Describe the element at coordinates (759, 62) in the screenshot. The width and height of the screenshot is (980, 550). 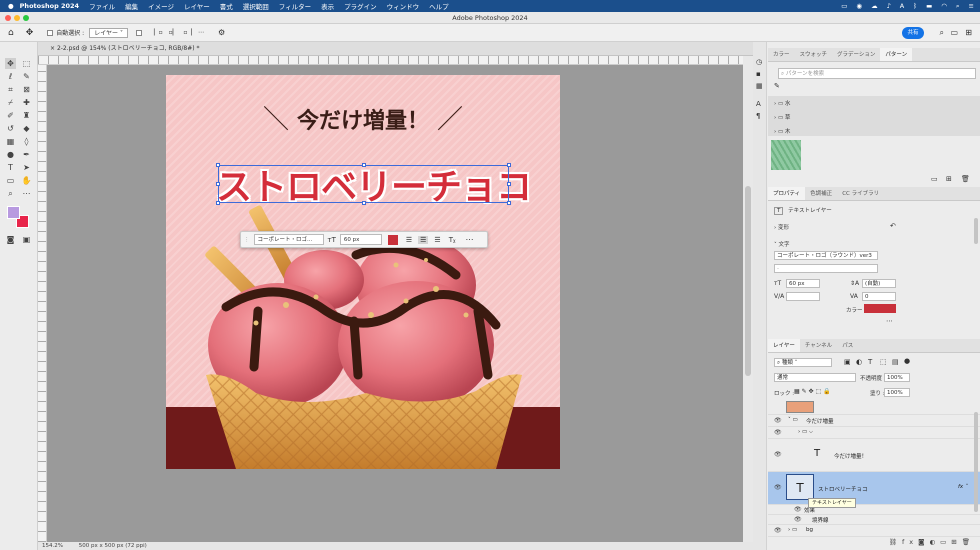
I see `history-icon: ◷` at that location.